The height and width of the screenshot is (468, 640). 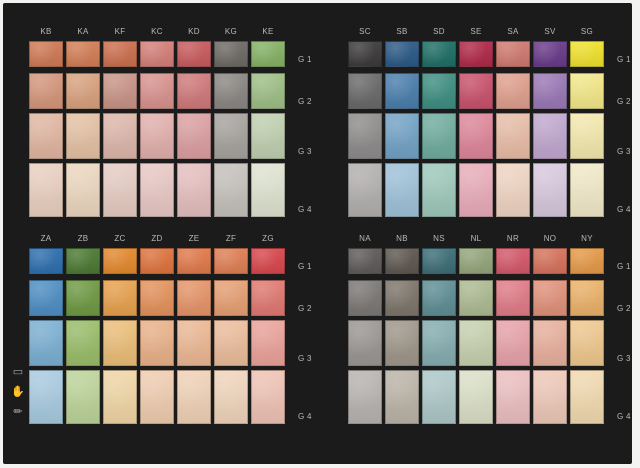 I want to click on color-code-label: NL, so click(x=476, y=238).